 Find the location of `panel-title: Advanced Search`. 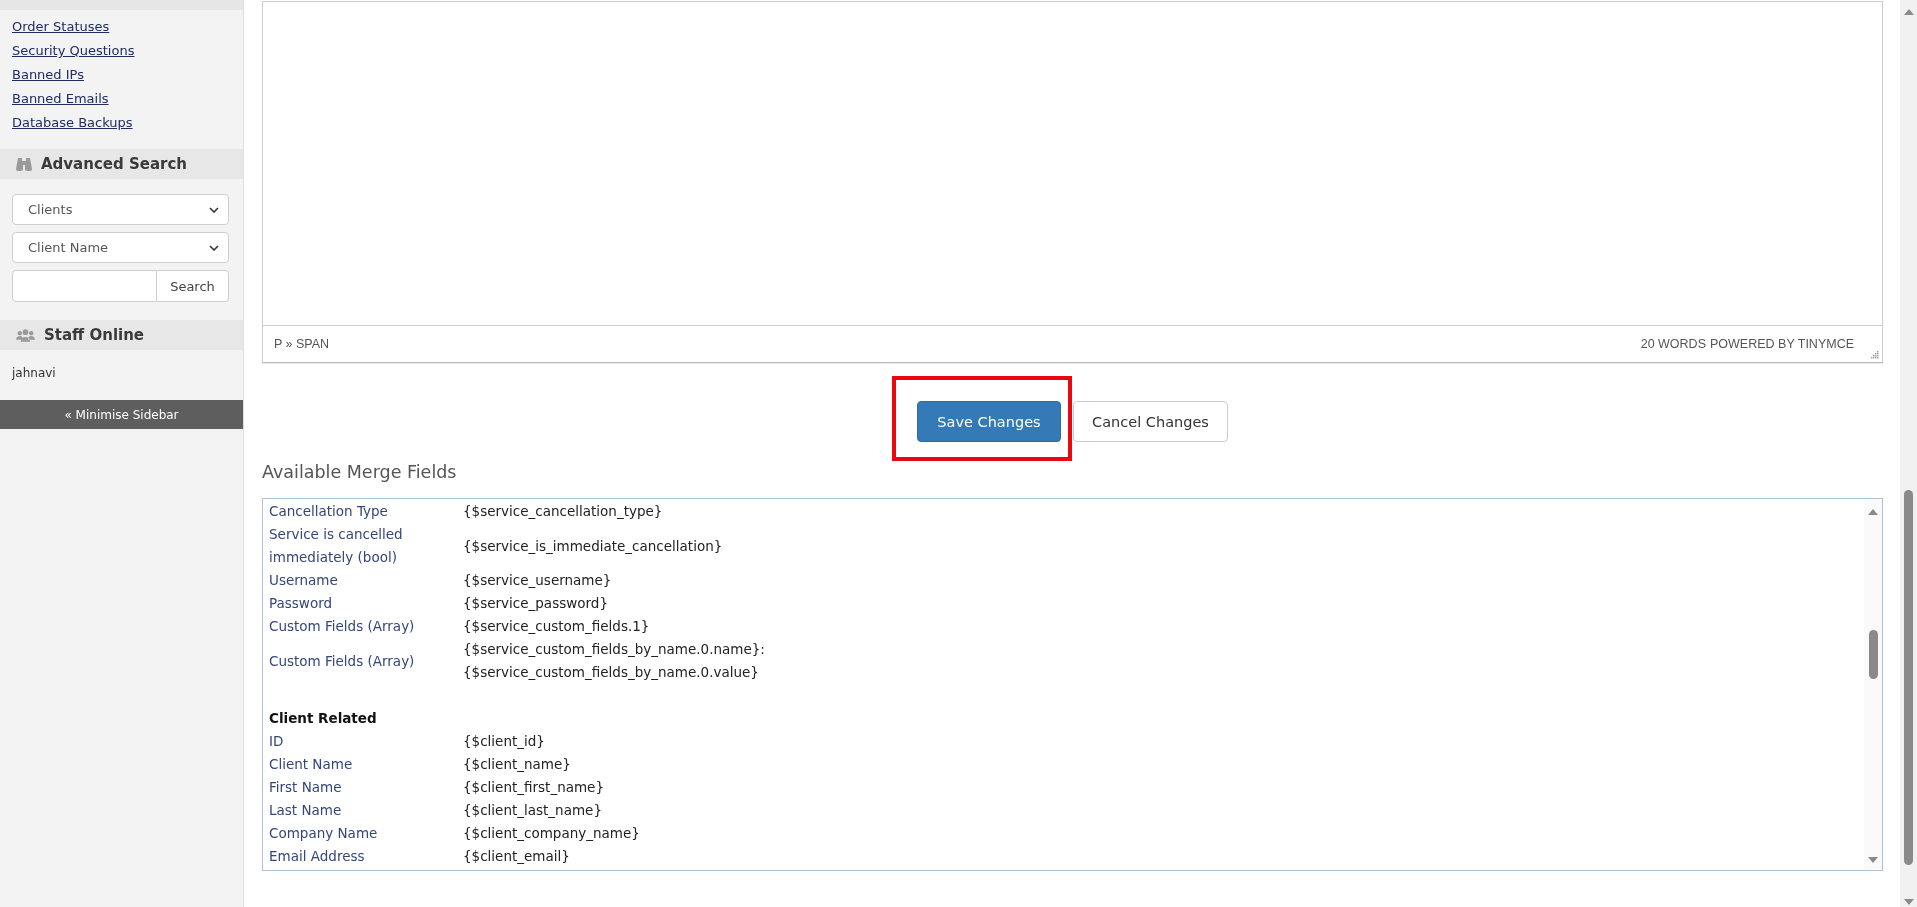

panel-title: Advanced Search is located at coordinates (114, 164).